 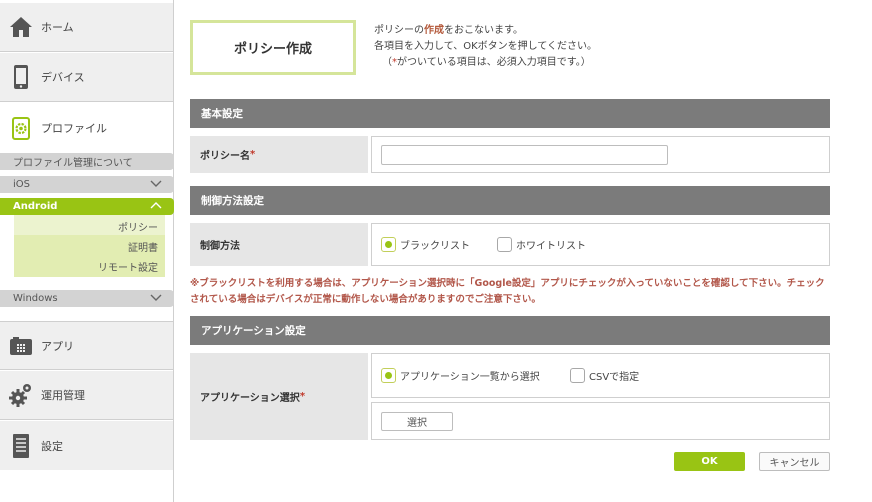 I want to click on sidebar-item-label: 設定, so click(x=52, y=446).